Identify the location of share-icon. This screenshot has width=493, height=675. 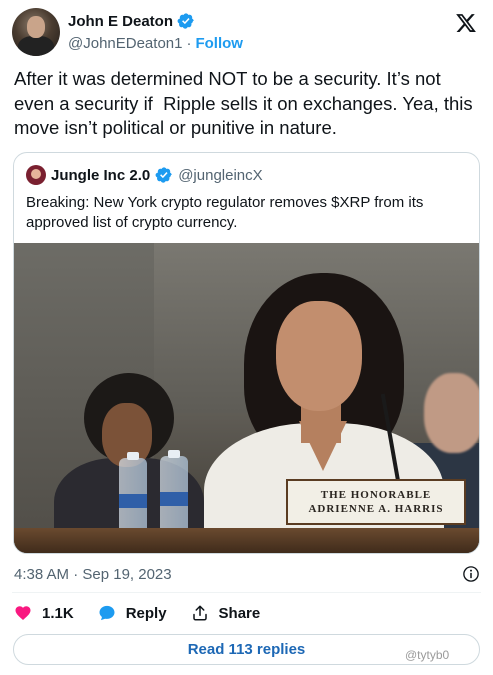
(199, 613).